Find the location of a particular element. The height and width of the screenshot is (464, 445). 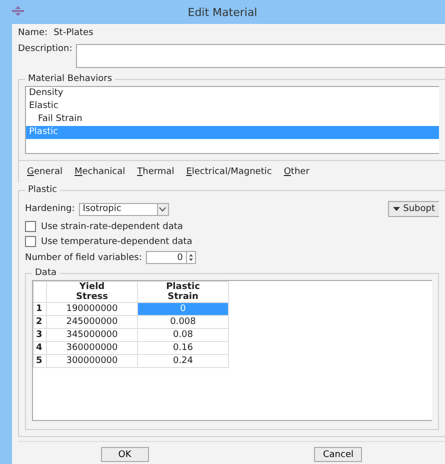

app-icon is located at coordinates (18, 11).